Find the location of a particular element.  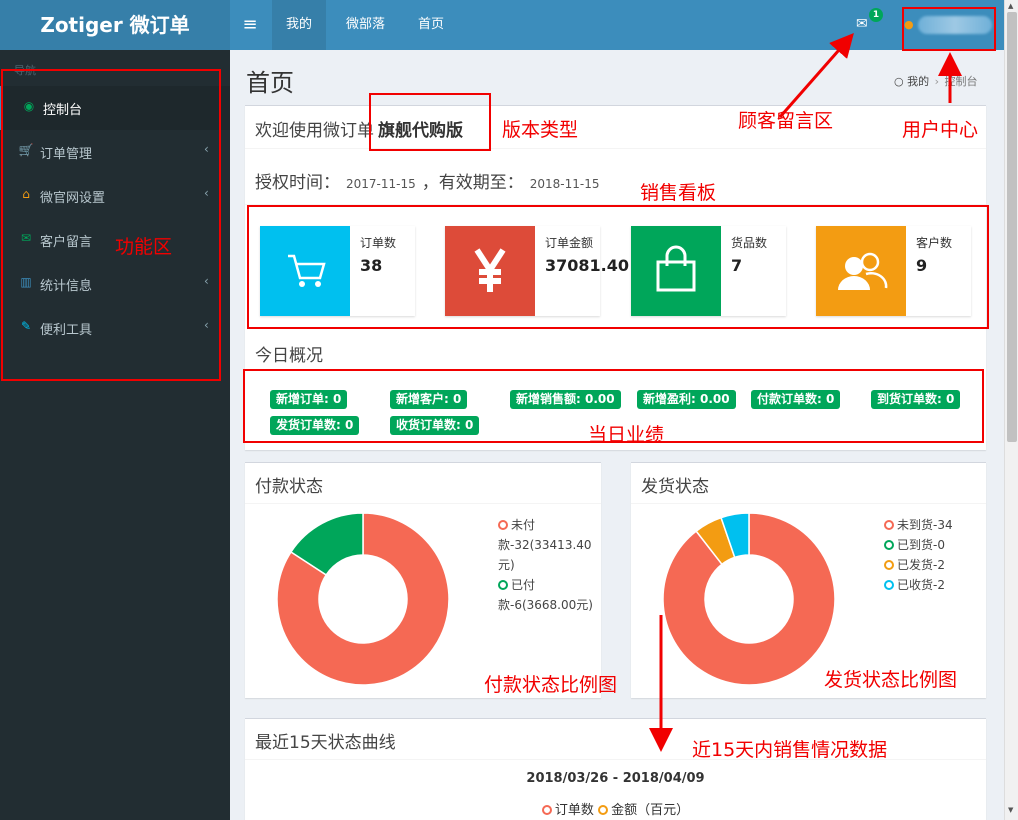

annotation-ship-ratio: 发货状态比例图 is located at coordinates (891, 680).